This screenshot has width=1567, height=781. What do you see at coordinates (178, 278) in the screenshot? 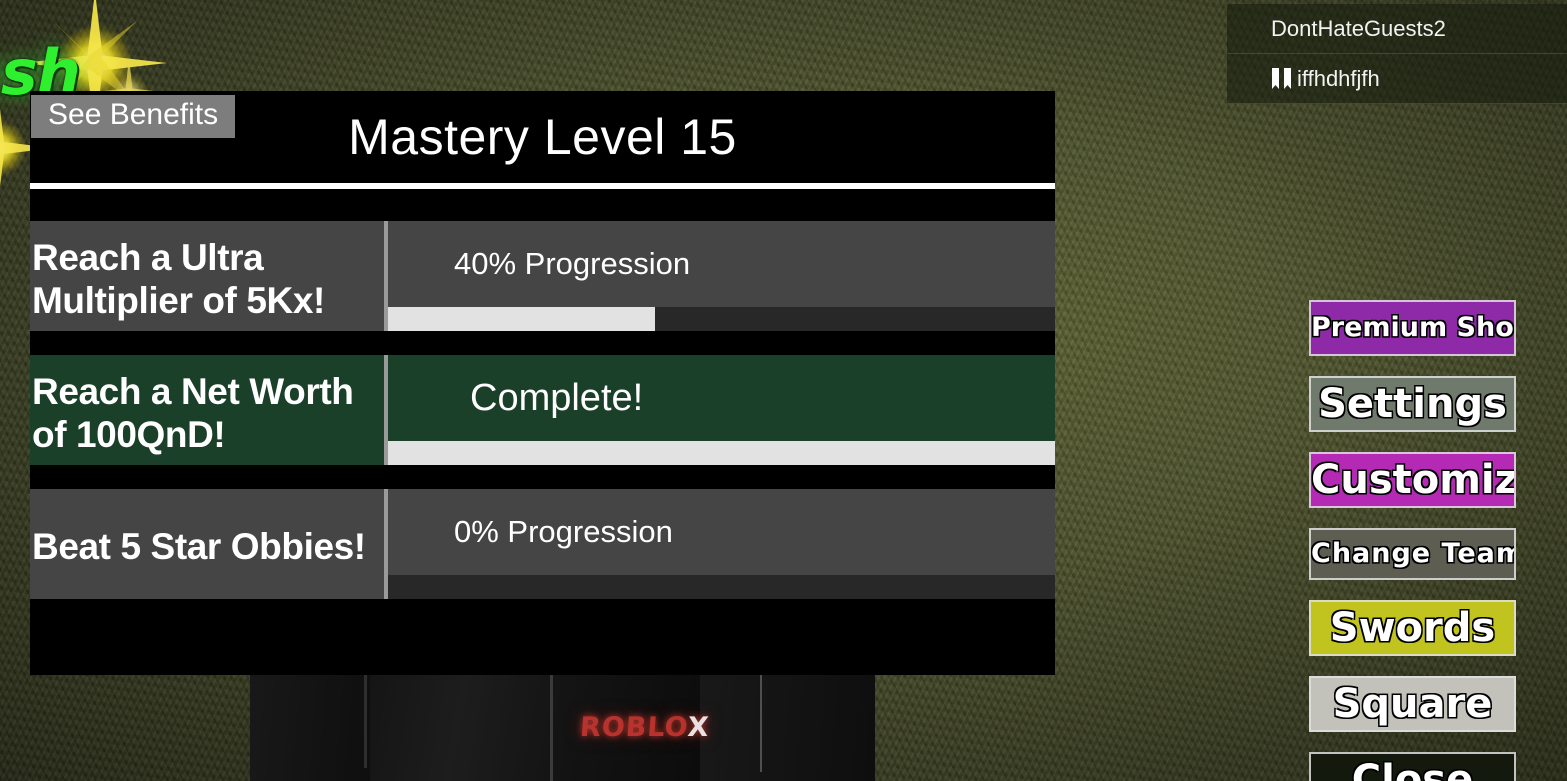
I see `quest-label-text: Reach a Ultra Multiplier of 5Kx!` at bounding box center [178, 278].